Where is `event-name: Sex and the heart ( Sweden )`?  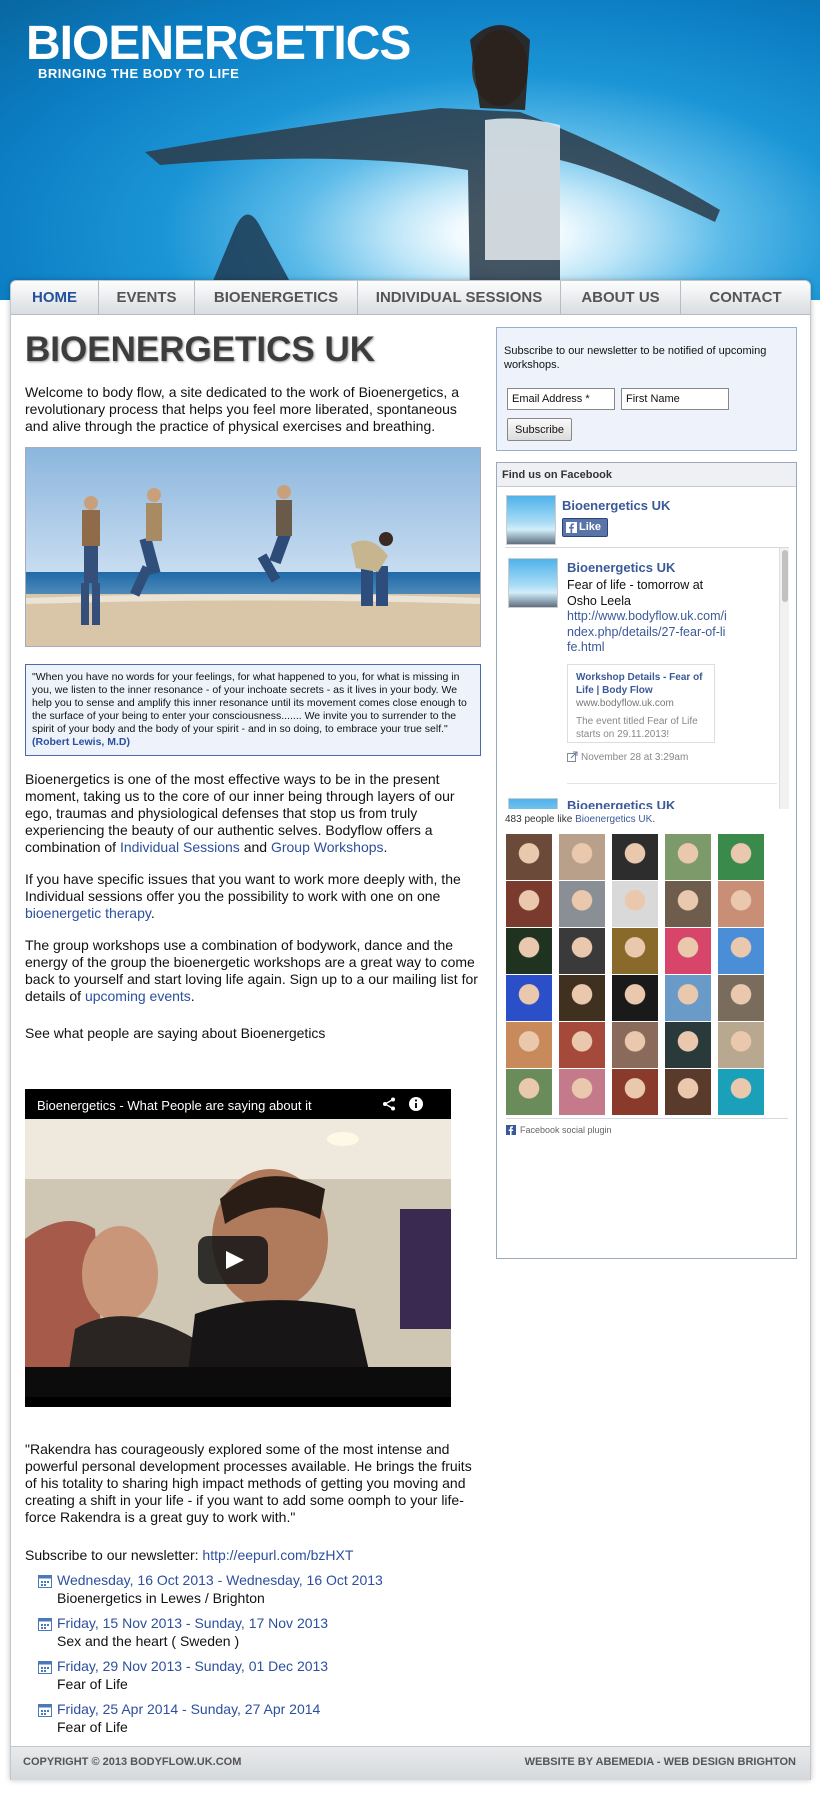 event-name: Sex and the heart ( Sweden ) is located at coordinates (148, 1641).